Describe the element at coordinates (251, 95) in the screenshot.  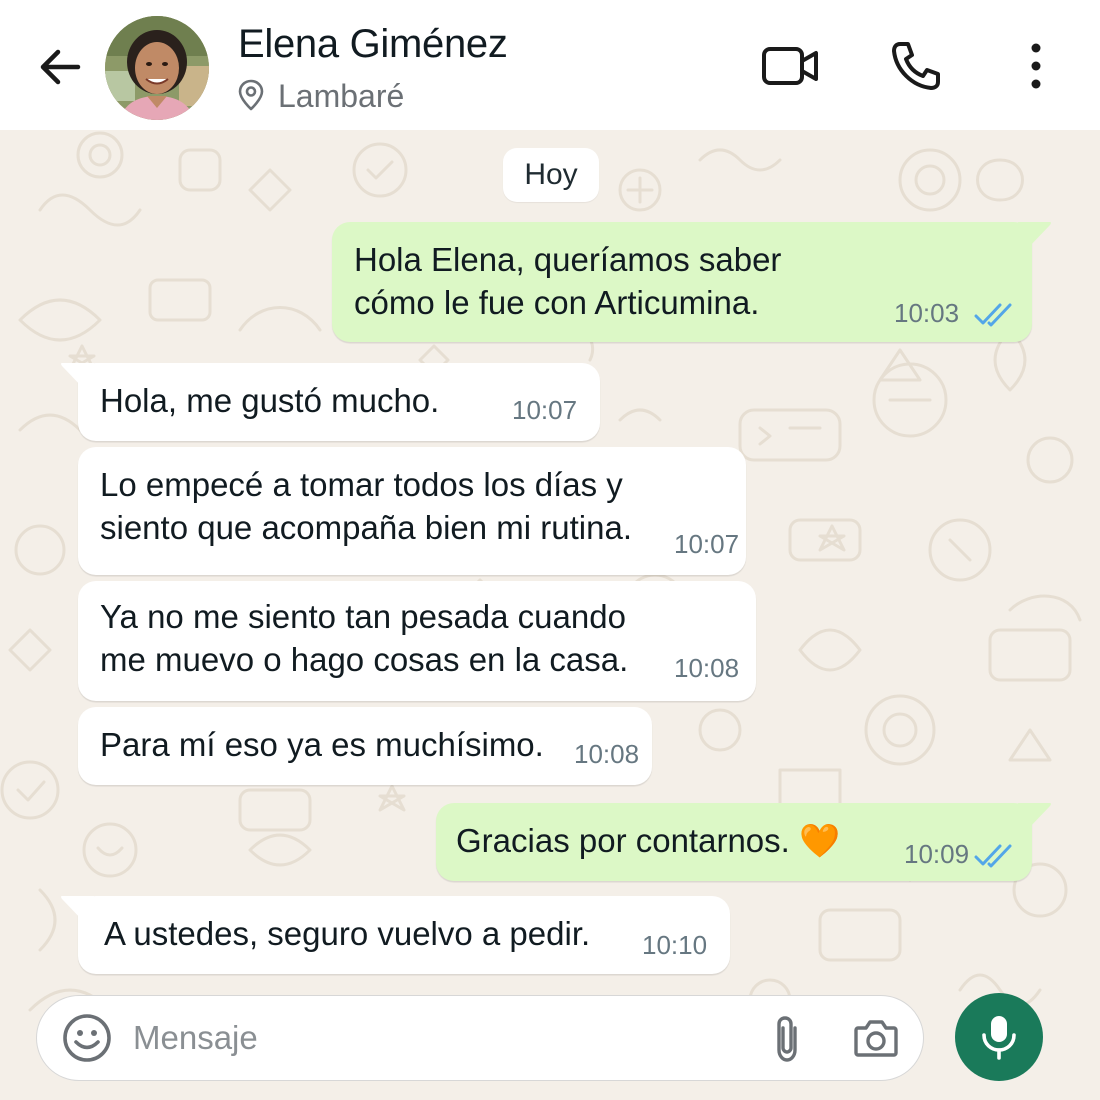
I see `location-pin-icon` at that location.